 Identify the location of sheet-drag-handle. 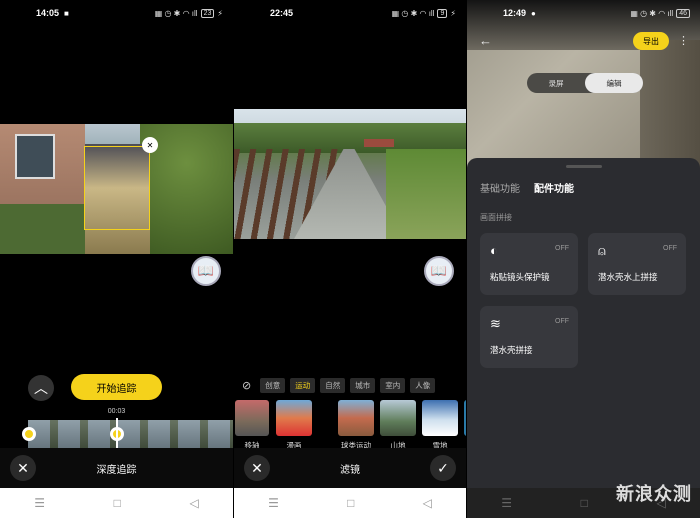
(583, 166).